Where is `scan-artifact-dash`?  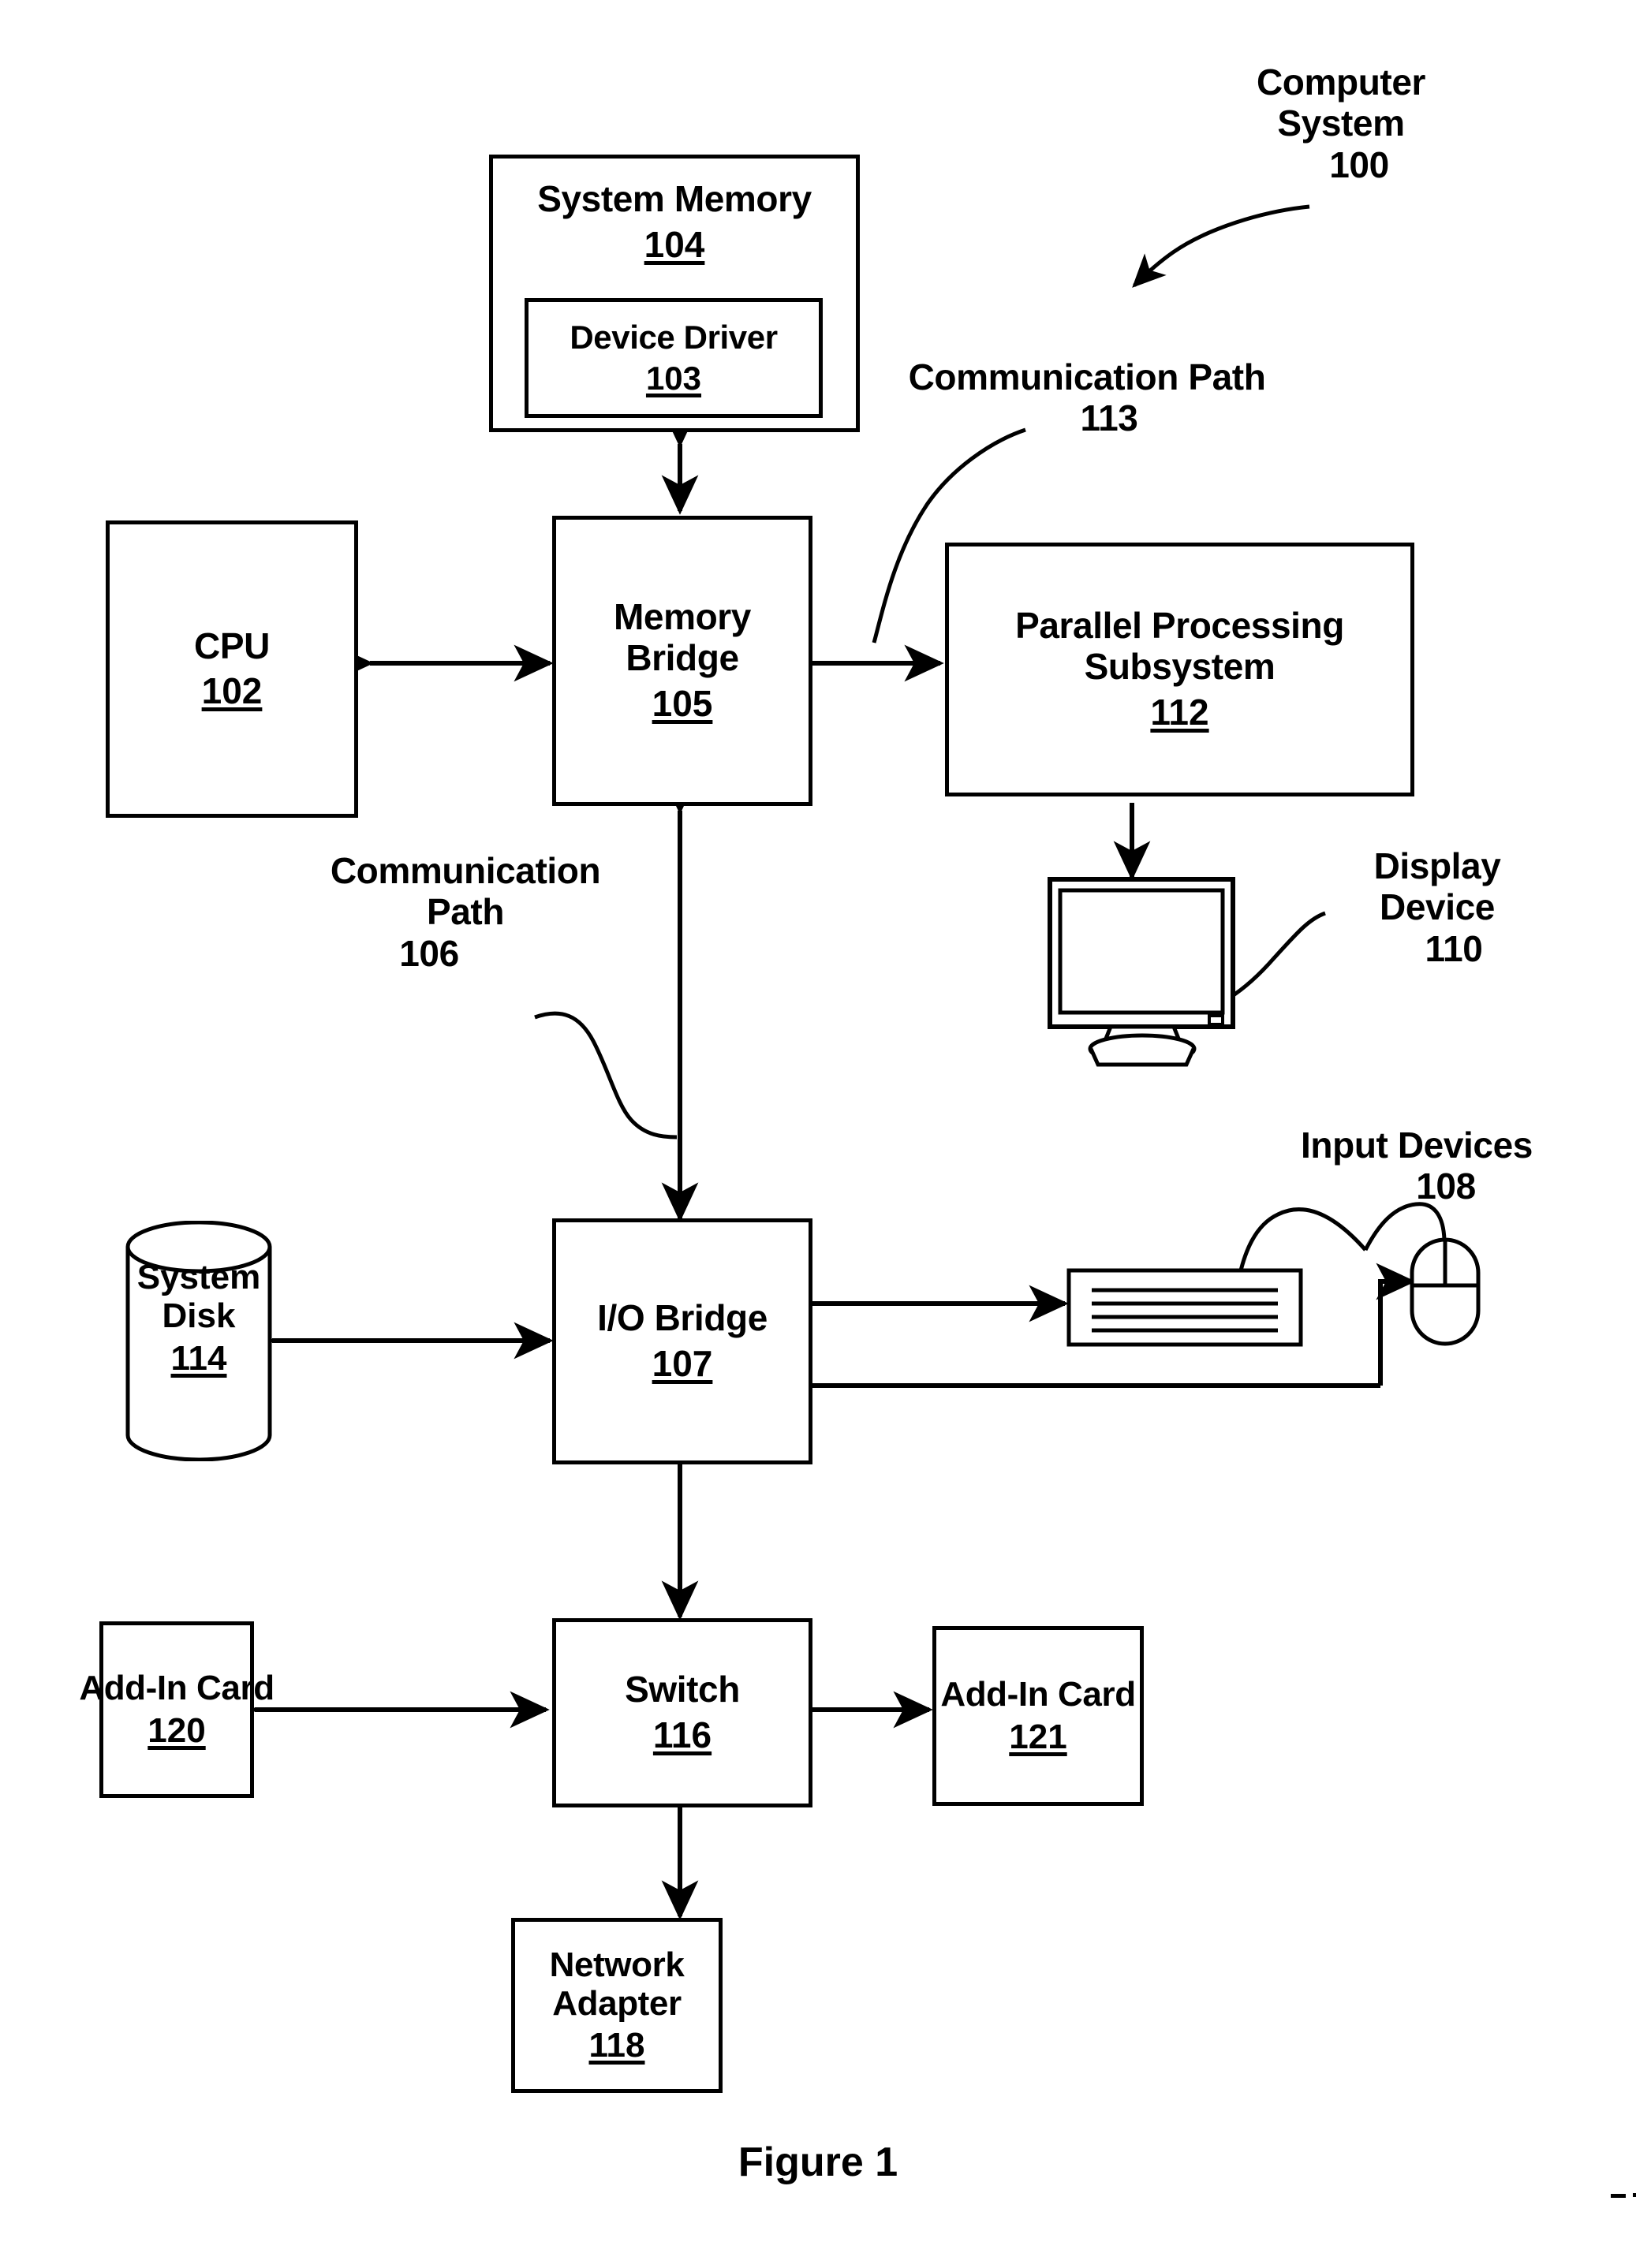
scan-artifact-dash is located at coordinates (1618, 2196).